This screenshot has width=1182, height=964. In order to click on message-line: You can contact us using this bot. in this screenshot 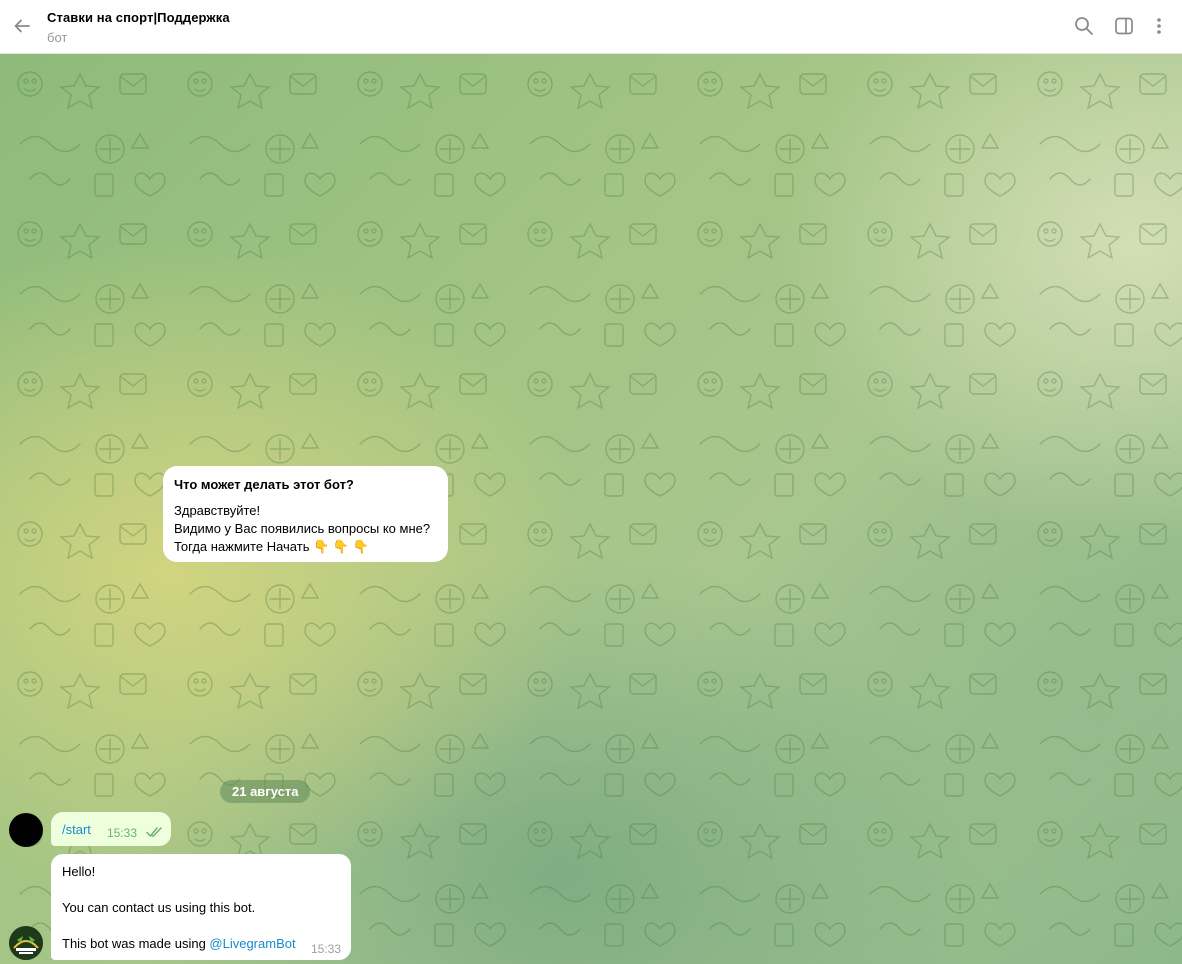, I will do `click(159, 907)`.